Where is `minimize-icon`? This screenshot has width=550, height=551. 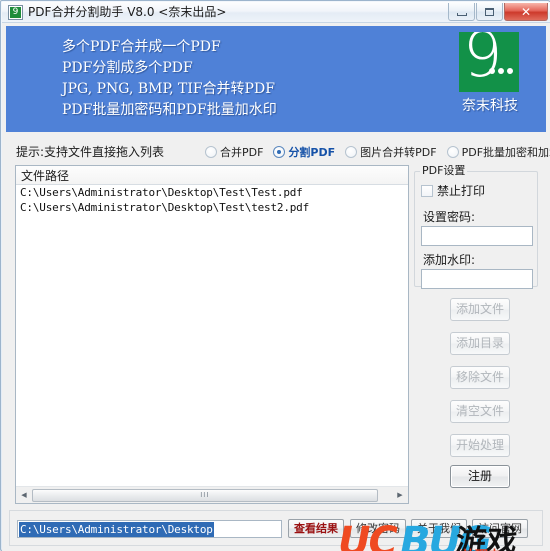
minimize-icon is located at coordinates (461, 11).